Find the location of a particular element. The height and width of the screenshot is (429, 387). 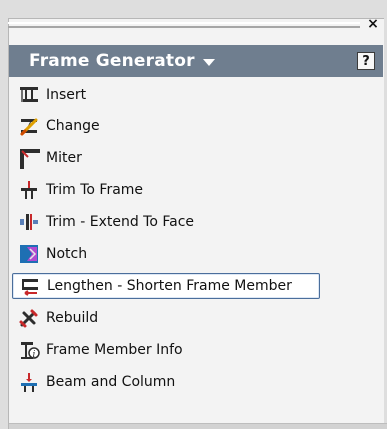

command-label: Miter is located at coordinates (64, 158).